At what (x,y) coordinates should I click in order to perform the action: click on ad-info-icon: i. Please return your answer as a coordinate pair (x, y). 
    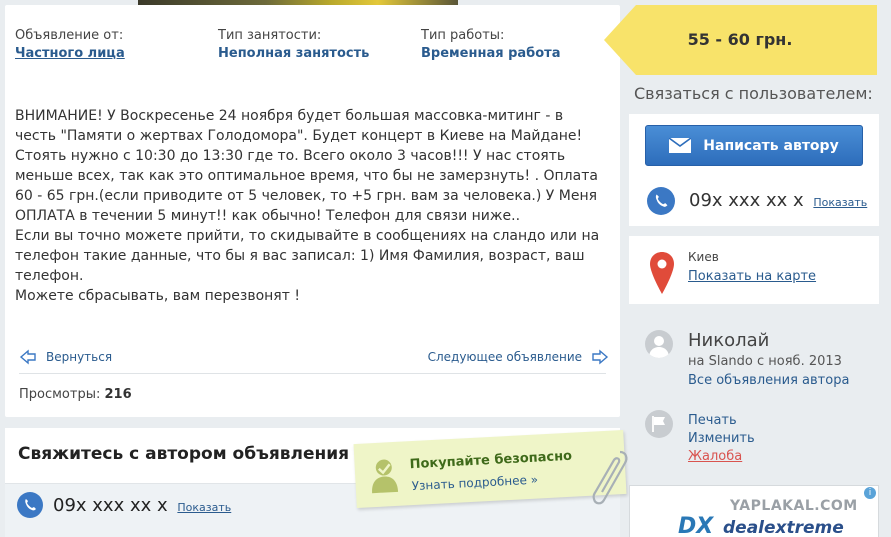
    Looking at the image, I should click on (870, 493).